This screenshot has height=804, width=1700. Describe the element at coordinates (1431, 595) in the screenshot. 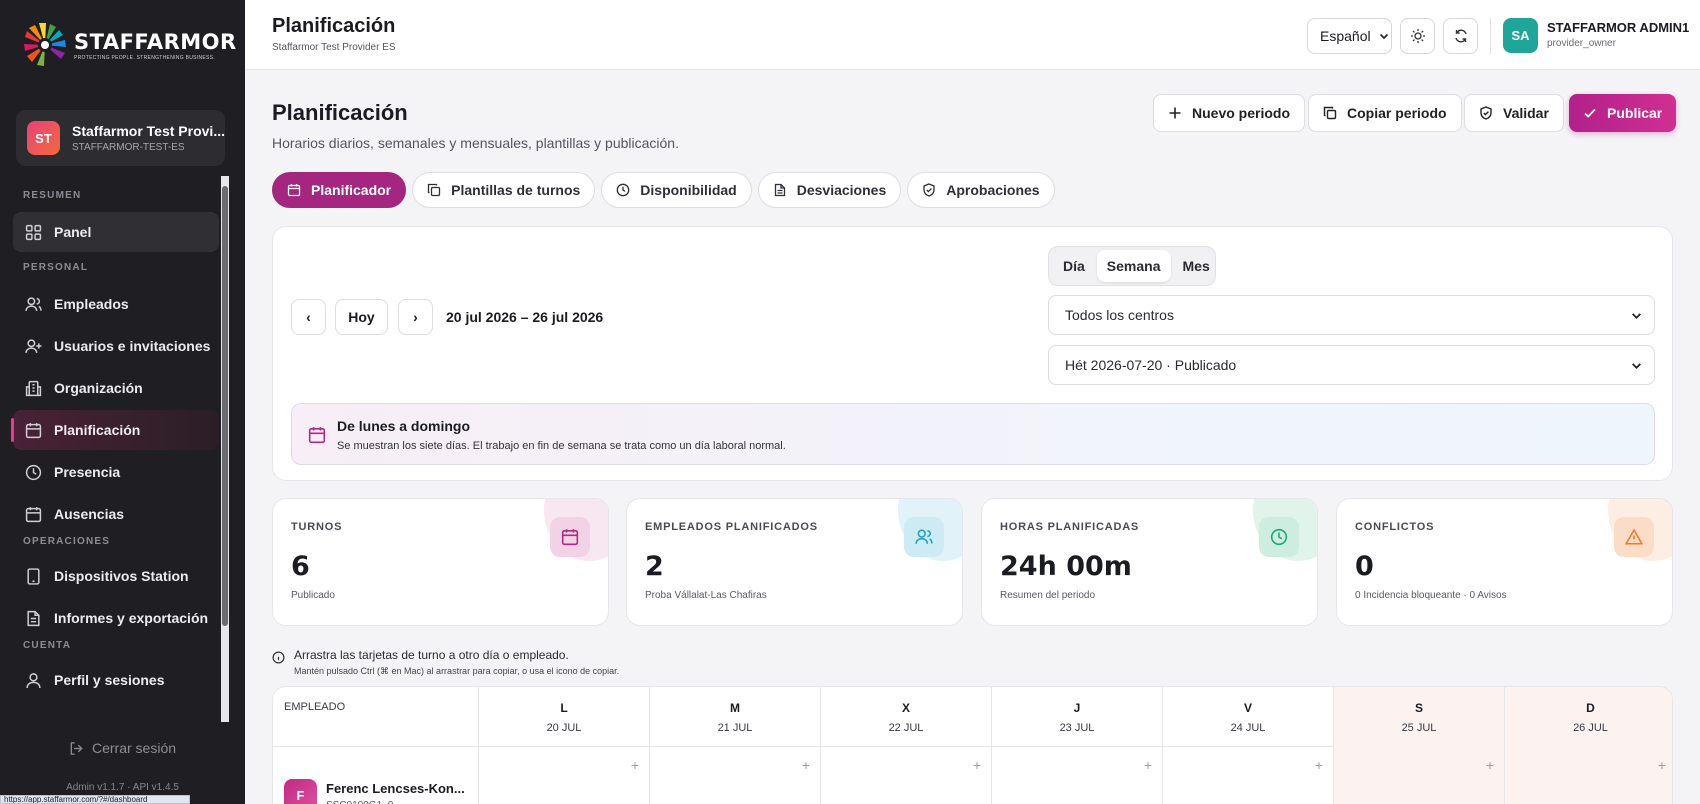

I see `stat-sub: 0 Incidencia bloqueante · 0 Avisos` at that location.